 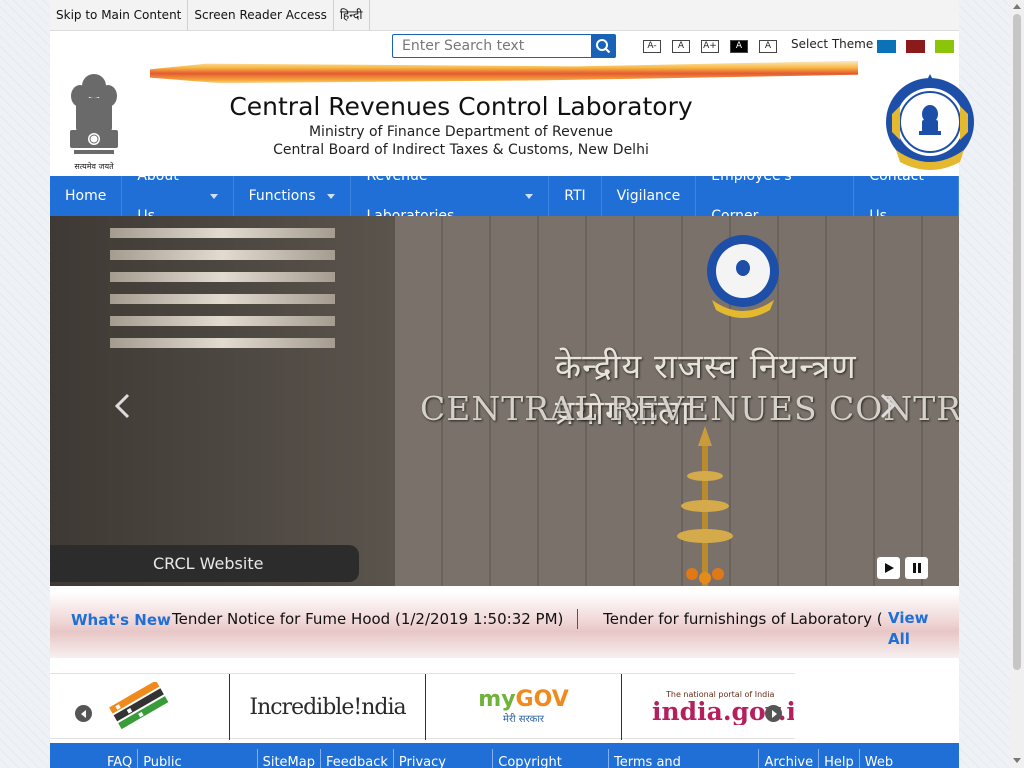 What do you see at coordinates (839, 758) in the screenshot?
I see `footer-help-link: Help` at bounding box center [839, 758].